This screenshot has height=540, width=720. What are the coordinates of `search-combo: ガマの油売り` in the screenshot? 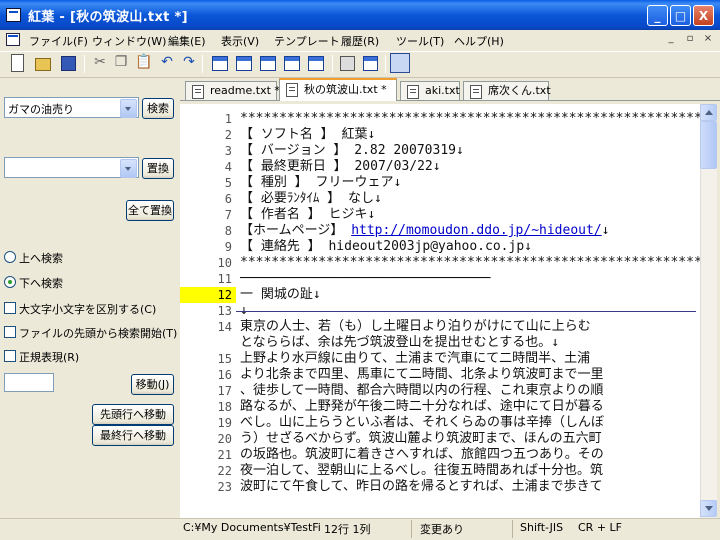 It's located at (71, 107).